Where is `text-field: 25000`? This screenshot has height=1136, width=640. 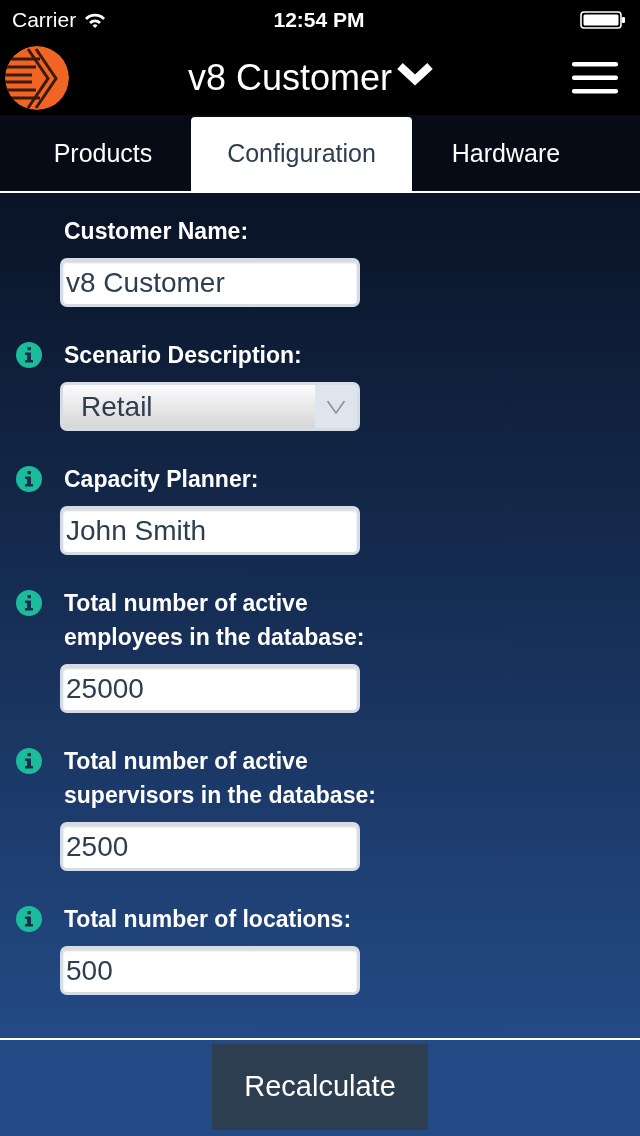
text-field: 25000 is located at coordinates (210, 688).